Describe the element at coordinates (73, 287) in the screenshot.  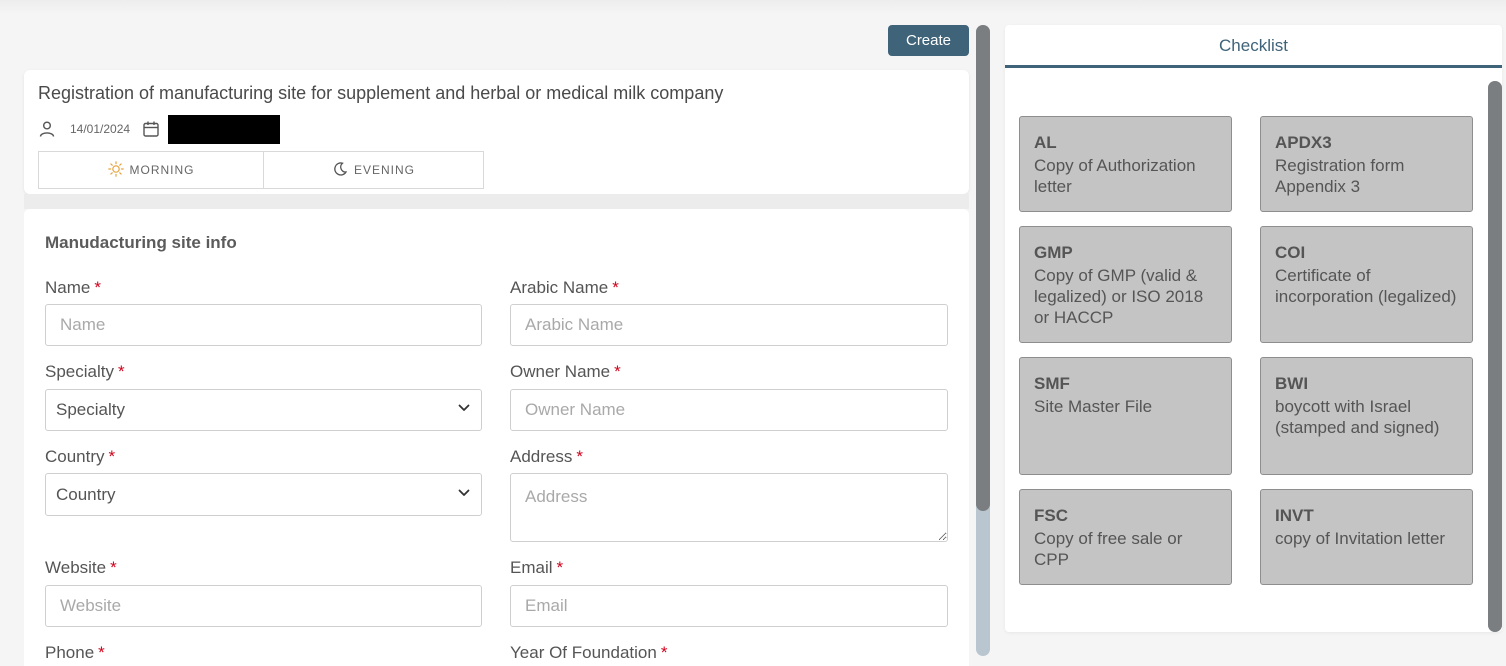
I see `name-label: Name *` at that location.